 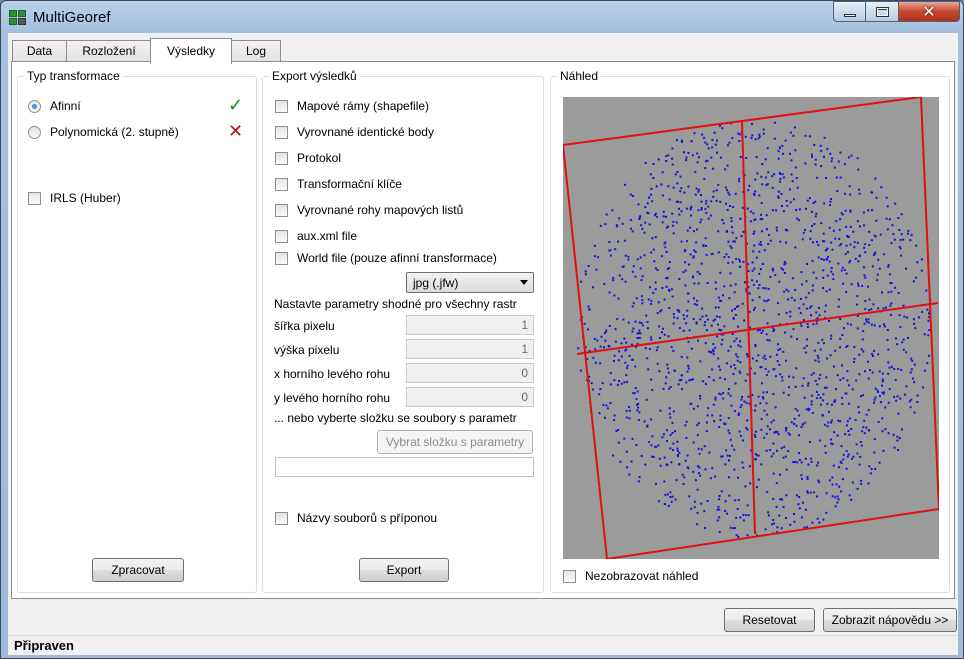 What do you see at coordinates (72, 17) in the screenshot?
I see `window-title: MultiGeoref` at bounding box center [72, 17].